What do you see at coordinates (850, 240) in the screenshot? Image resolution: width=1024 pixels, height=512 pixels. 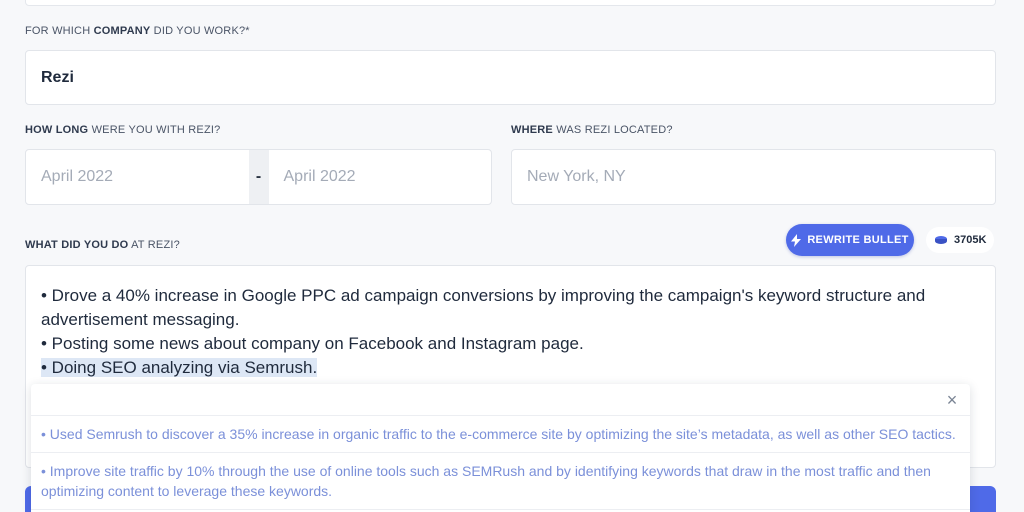 I see `rewrite-bullet-button: REWRITE BULLET` at bounding box center [850, 240].